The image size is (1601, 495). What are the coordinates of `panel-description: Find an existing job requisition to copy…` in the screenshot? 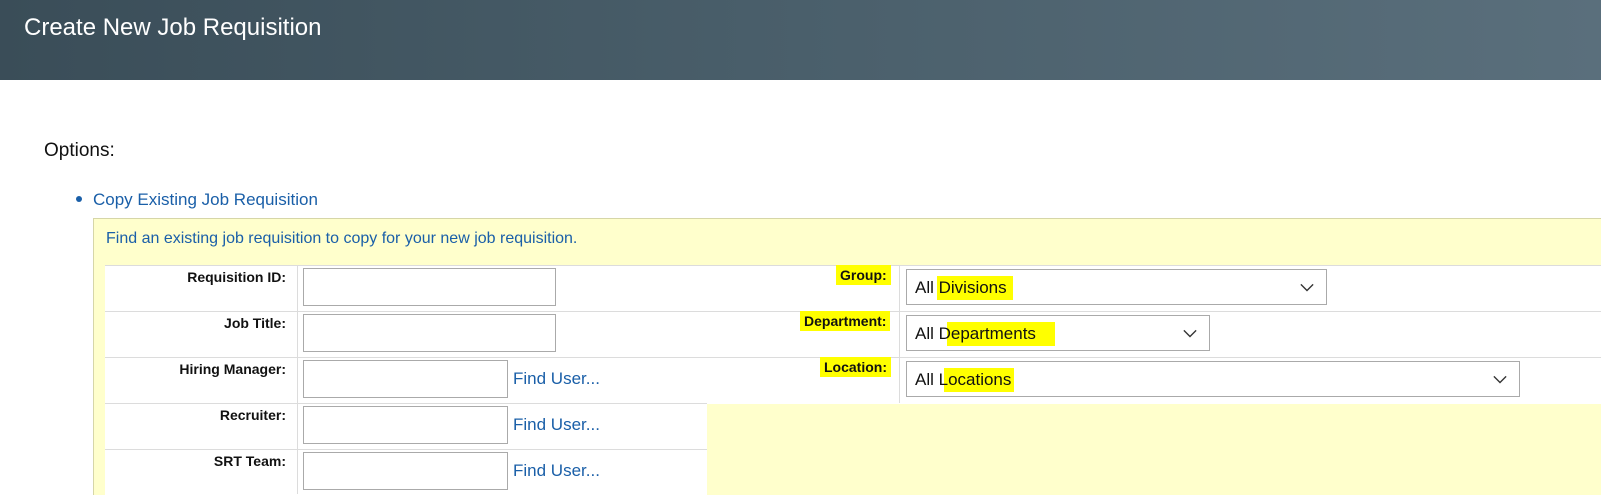 It's located at (342, 238).